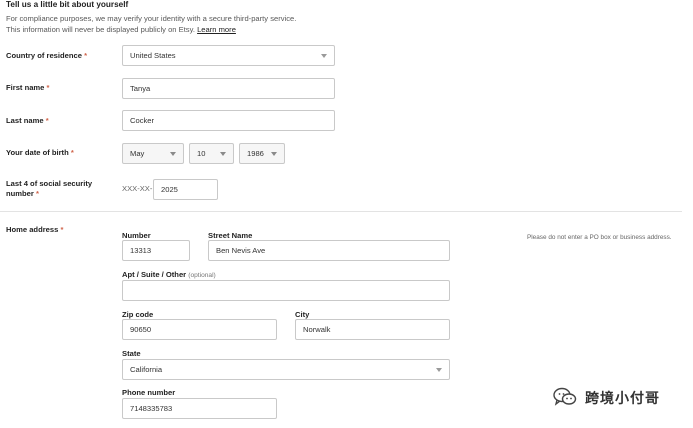 This screenshot has height=428, width=693. Describe the element at coordinates (149, 392) in the screenshot. I see `phone-label: Phone number` at that location.